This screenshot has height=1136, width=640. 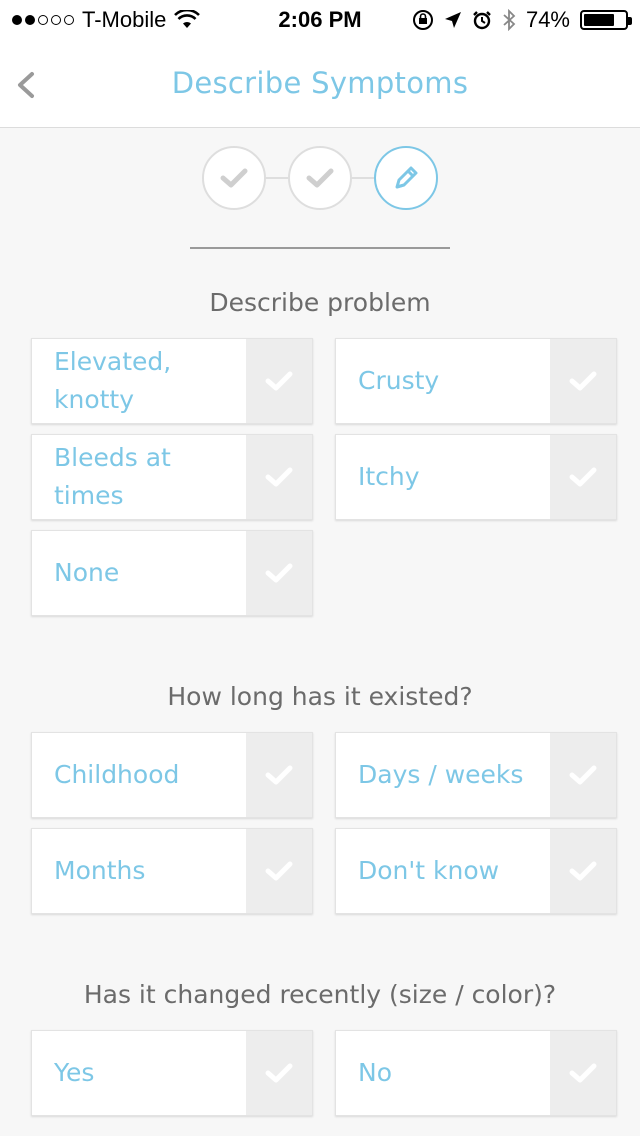 I want to click on option-label: Crusty, so click(x=399, y=380).